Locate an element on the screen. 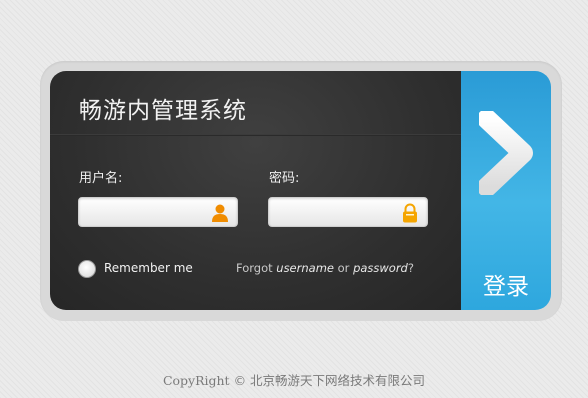 The height and width of the screenshot is (398, 588). username-field is located at coordinates (158, 212).